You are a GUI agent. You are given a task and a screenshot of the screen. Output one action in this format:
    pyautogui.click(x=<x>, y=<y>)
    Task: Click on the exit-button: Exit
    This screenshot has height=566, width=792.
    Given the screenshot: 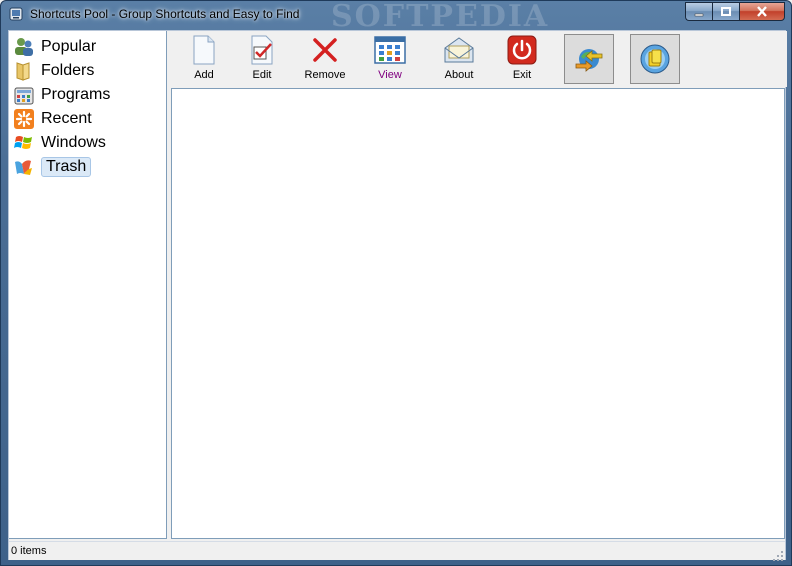 What is the action you would take?
    pyautogui.click(x=522, y=59)
    